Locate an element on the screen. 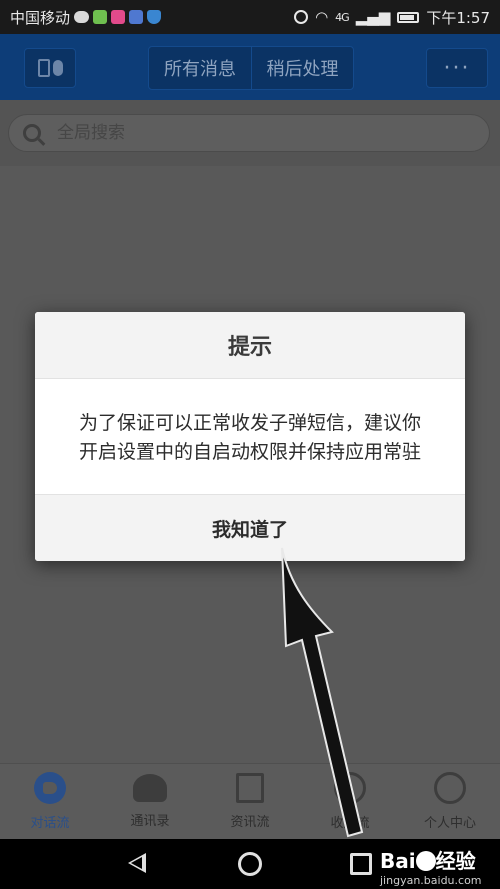  nav-item-chat-flow: 对话流 is located at coordinates (50, 801).